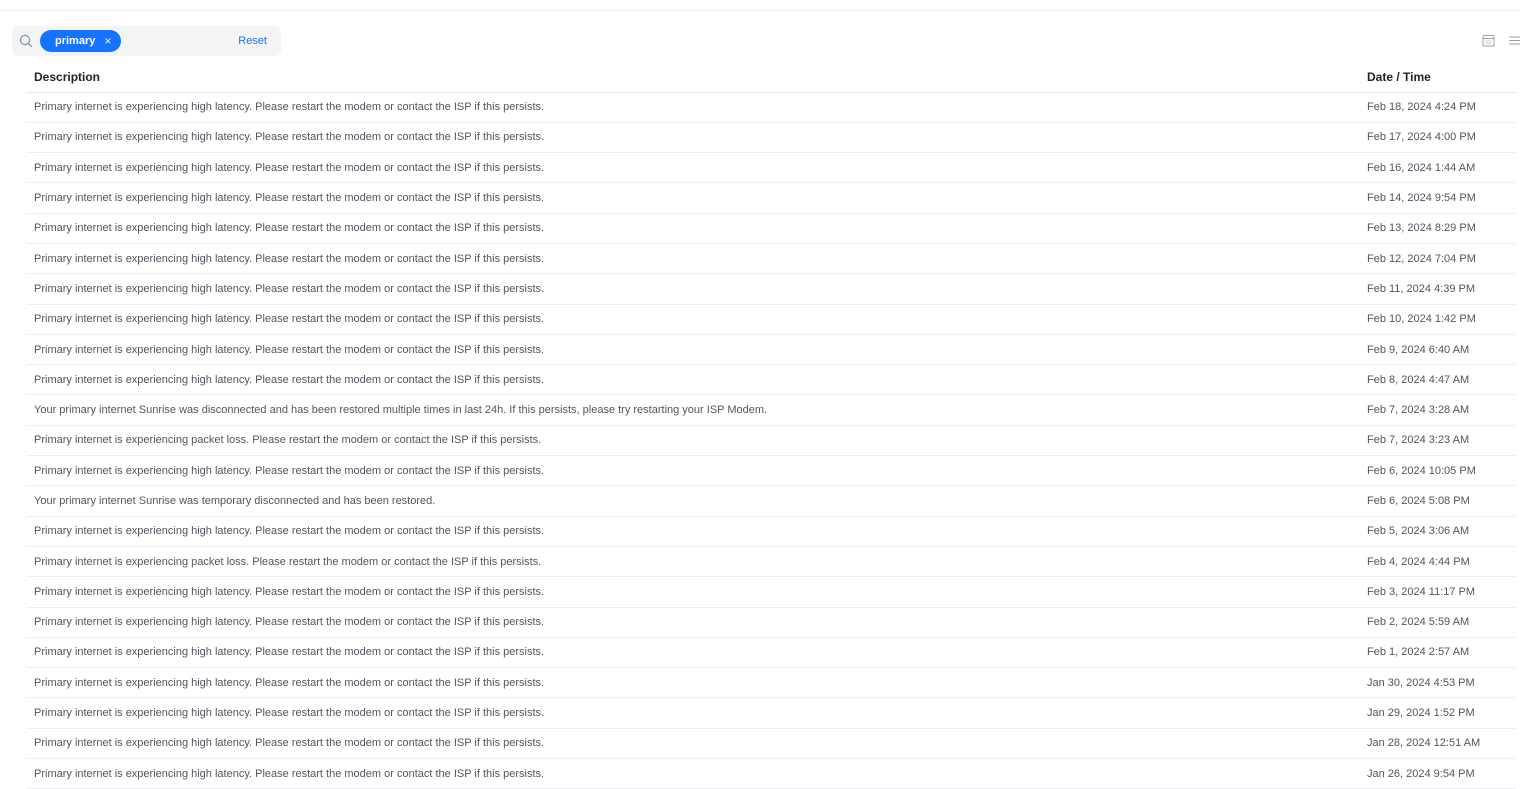 The height and width of the screenshot is (789, 1520). I want to click on column-header-description: Description, so click(692, 77).